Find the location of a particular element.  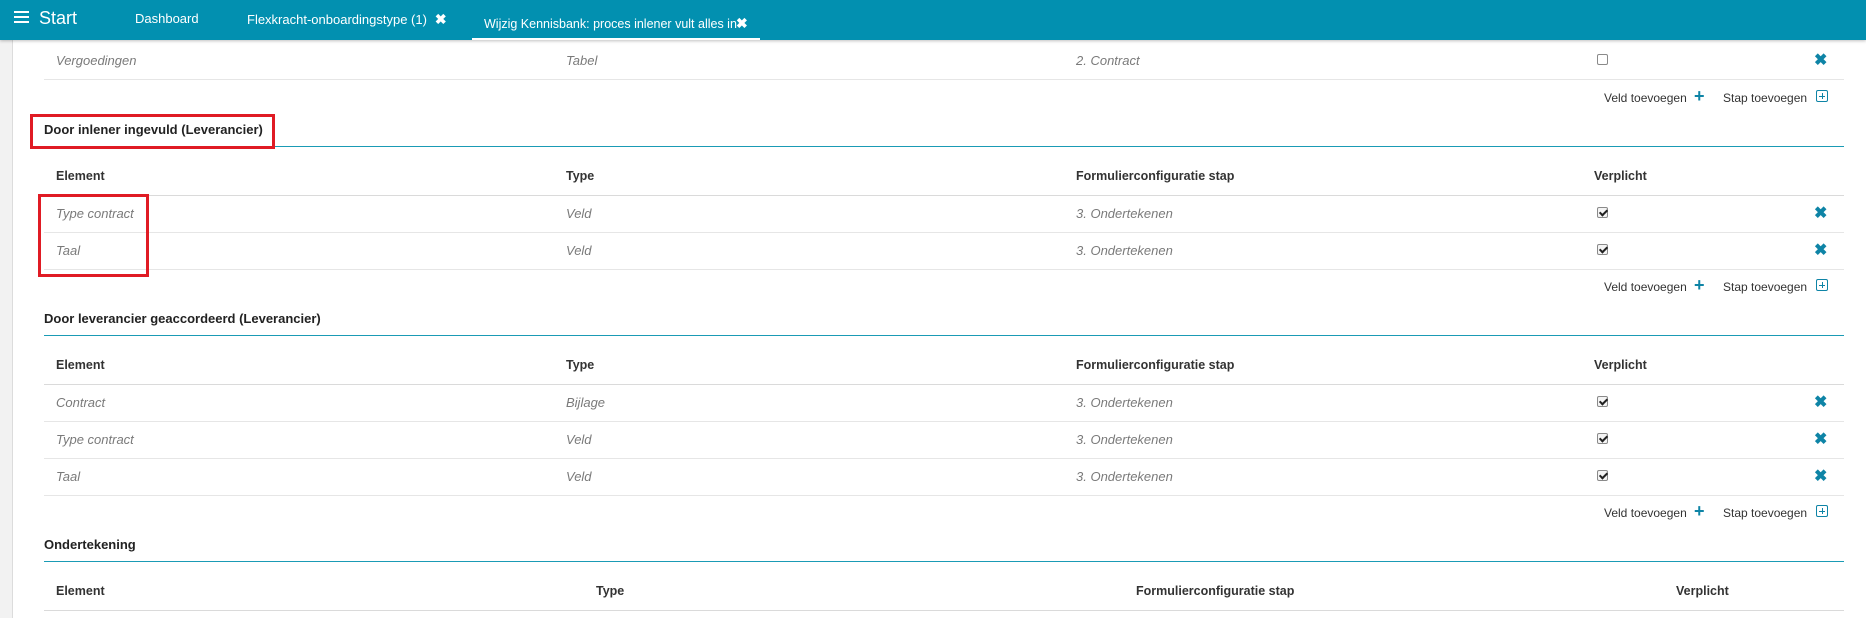

type-cell: Tabel is located at coordinates (582, 60).